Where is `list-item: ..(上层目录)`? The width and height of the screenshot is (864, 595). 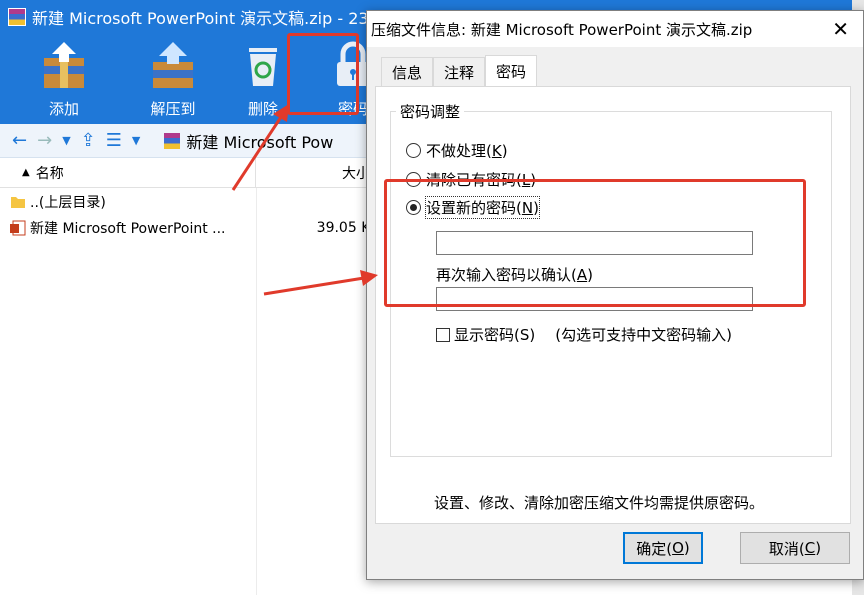 list-item: ..(上层目录) is located at coordinates (190, 202).